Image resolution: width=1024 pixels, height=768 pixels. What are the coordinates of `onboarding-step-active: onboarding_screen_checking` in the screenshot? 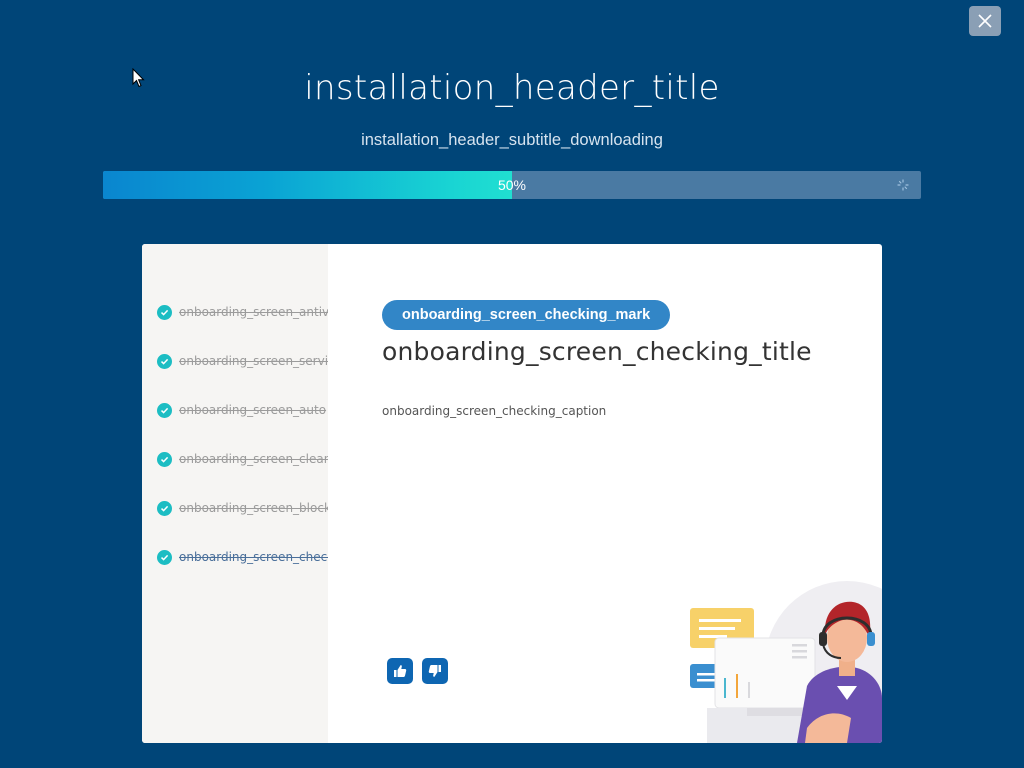 It's located at (242, 557).